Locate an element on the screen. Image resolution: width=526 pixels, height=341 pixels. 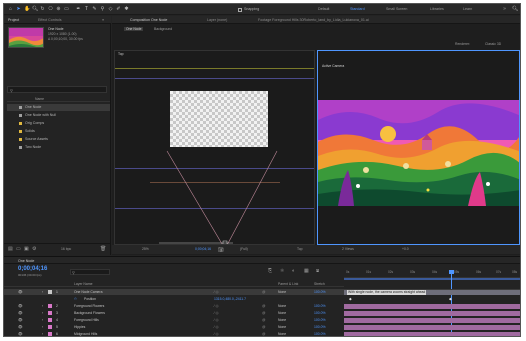
layer-row: 👁︎ › 4 Foreground Hills ⁄ ◎ @ None 100.0% is located at coordinates (262, 320).